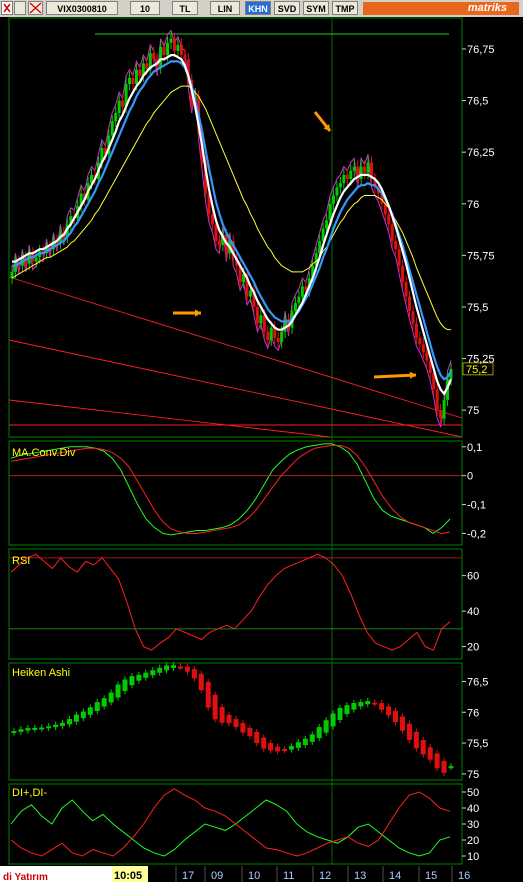 This screenshot has height=882, width=523. Describe the element at coordinates (360, 876) in the screenshot. I see `x-tick-label: 13` at that location.